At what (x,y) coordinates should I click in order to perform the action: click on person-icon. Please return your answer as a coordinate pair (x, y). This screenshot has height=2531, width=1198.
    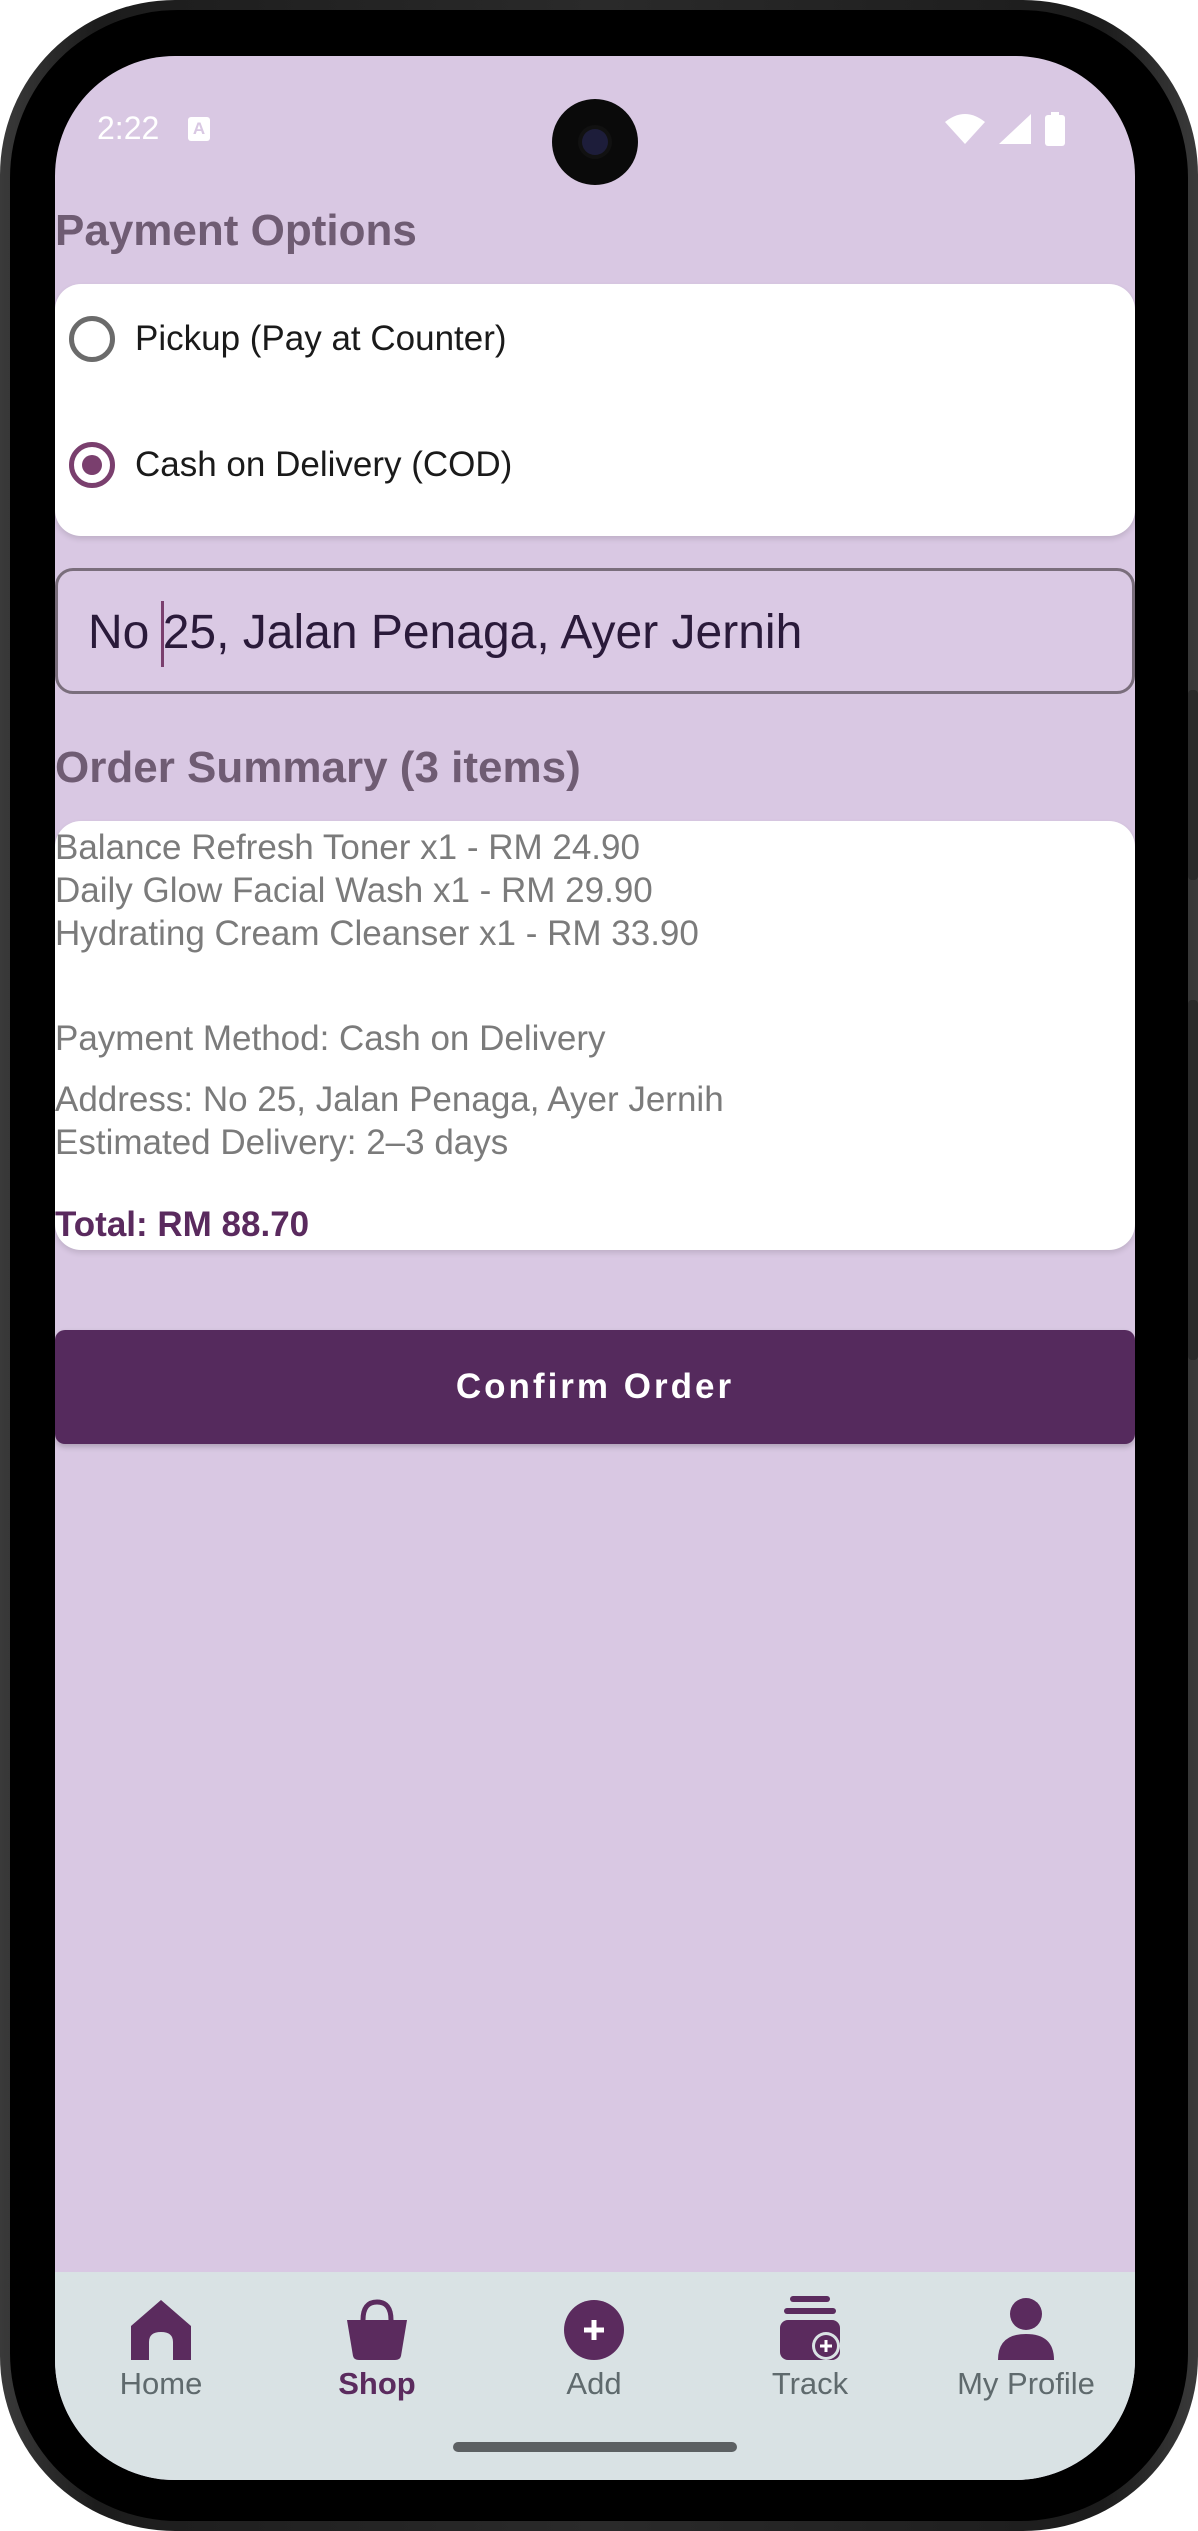
    Looking at the image, I should click on (1026, 2329).